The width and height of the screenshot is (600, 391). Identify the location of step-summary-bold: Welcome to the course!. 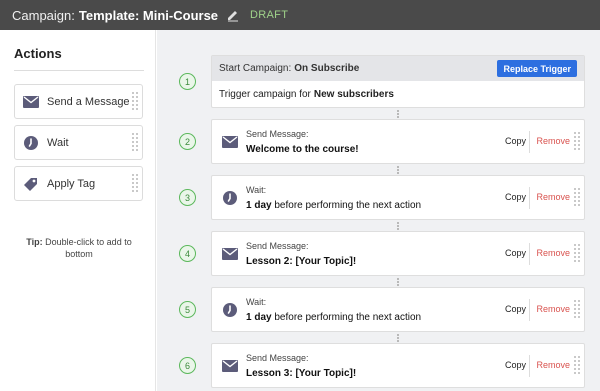
(302, 149).